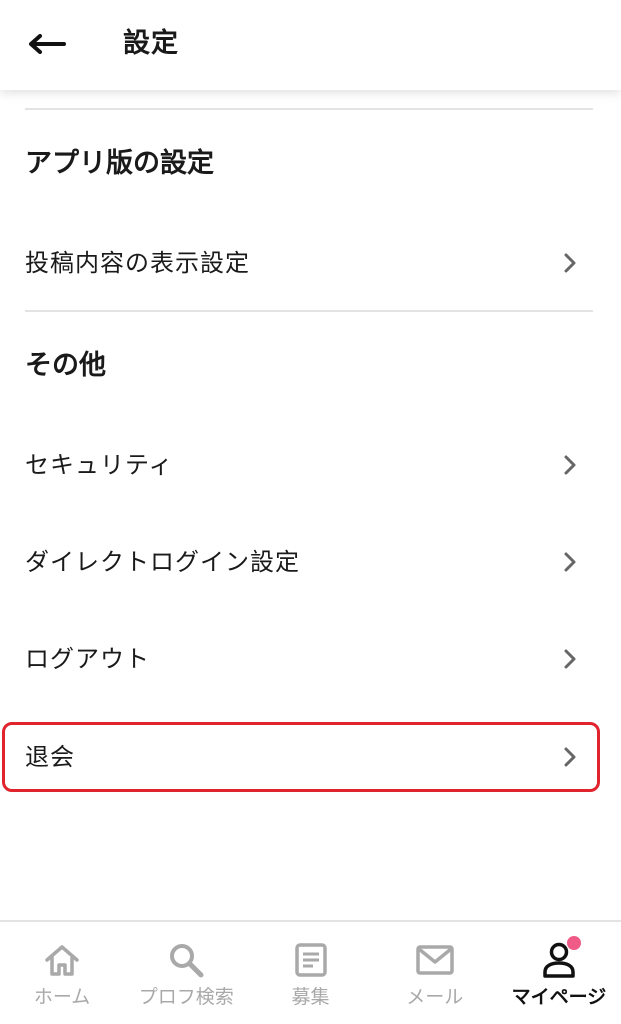  I want to click on mail-icon, so click(435, 960).